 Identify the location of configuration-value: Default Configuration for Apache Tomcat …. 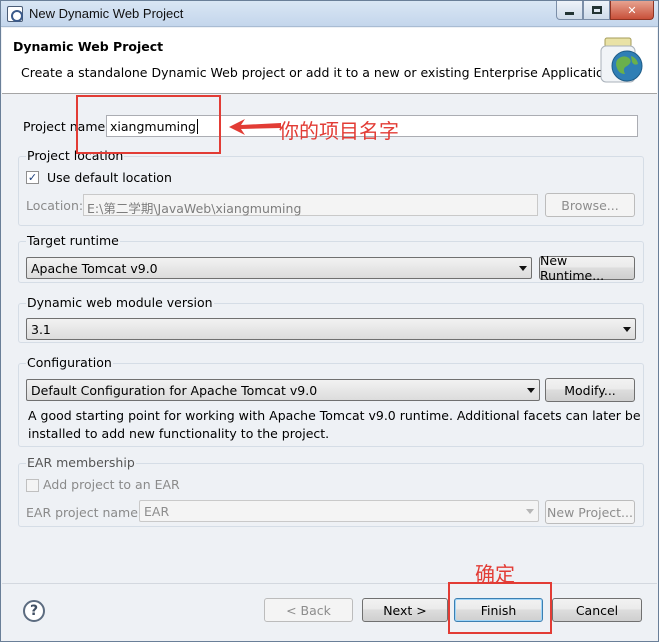
(174, 390).